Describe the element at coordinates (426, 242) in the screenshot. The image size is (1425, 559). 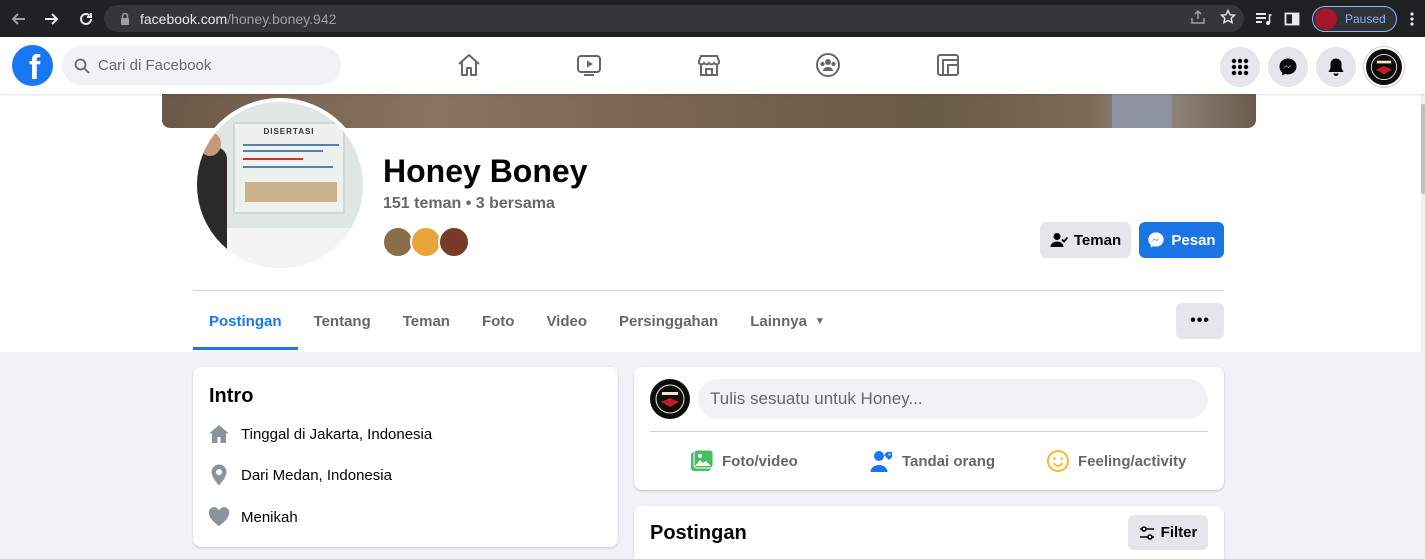
I see `mutual-friends-avatars` at that location.